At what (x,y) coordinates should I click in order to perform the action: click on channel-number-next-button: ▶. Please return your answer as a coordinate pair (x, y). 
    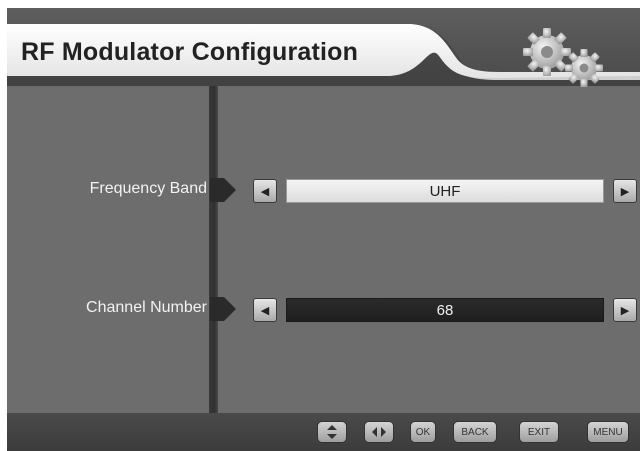
    Looking at the image, I should click on (625, 310).